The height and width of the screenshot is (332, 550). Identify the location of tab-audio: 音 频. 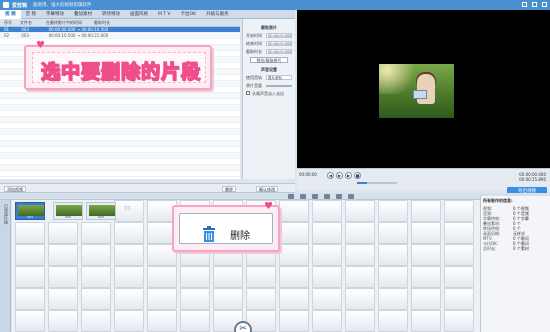
(31, 14).